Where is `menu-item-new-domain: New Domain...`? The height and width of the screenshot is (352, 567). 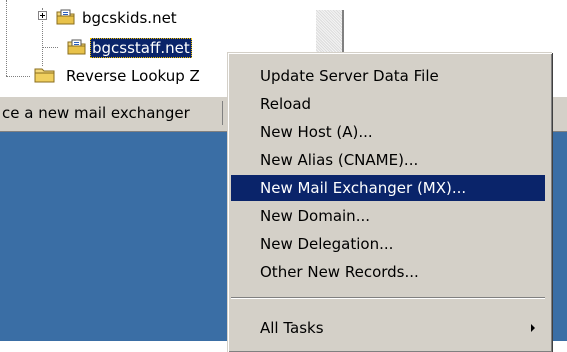
menu-item-new-domain: New Domain... is located at coordinates (388, 216).